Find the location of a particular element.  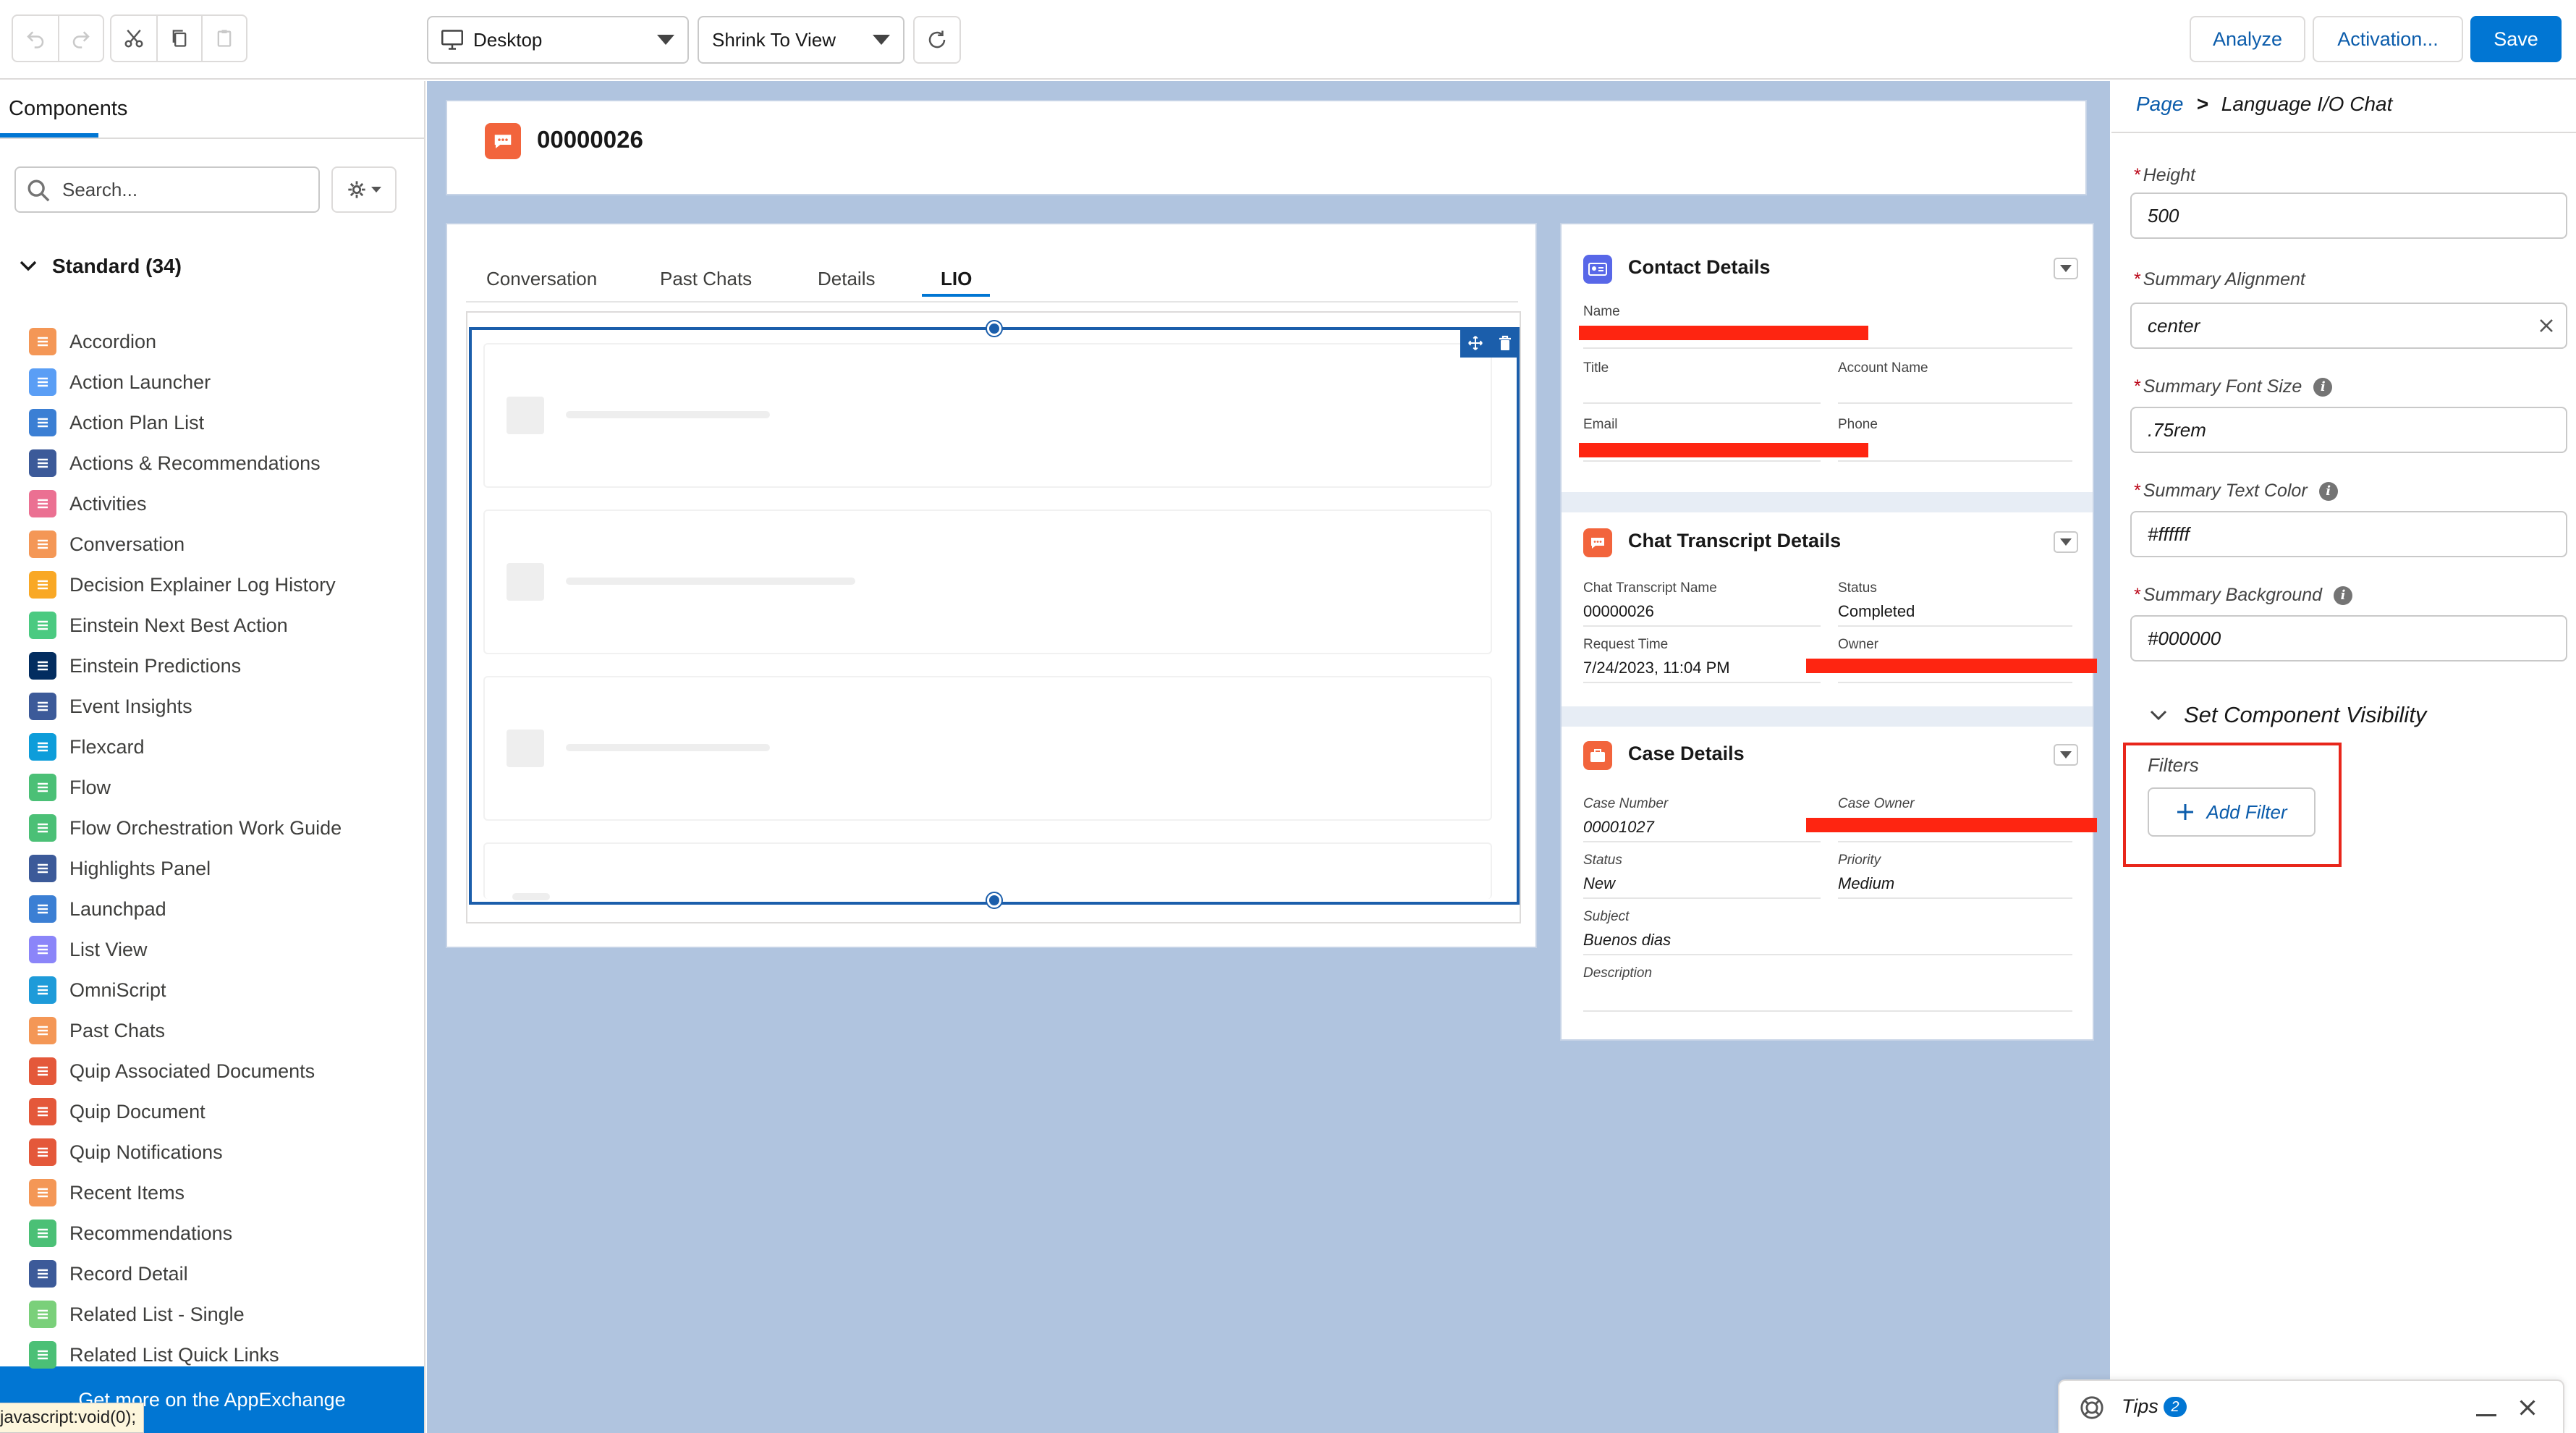

view-select: Shrink To View is located at coordinates (801, 40).